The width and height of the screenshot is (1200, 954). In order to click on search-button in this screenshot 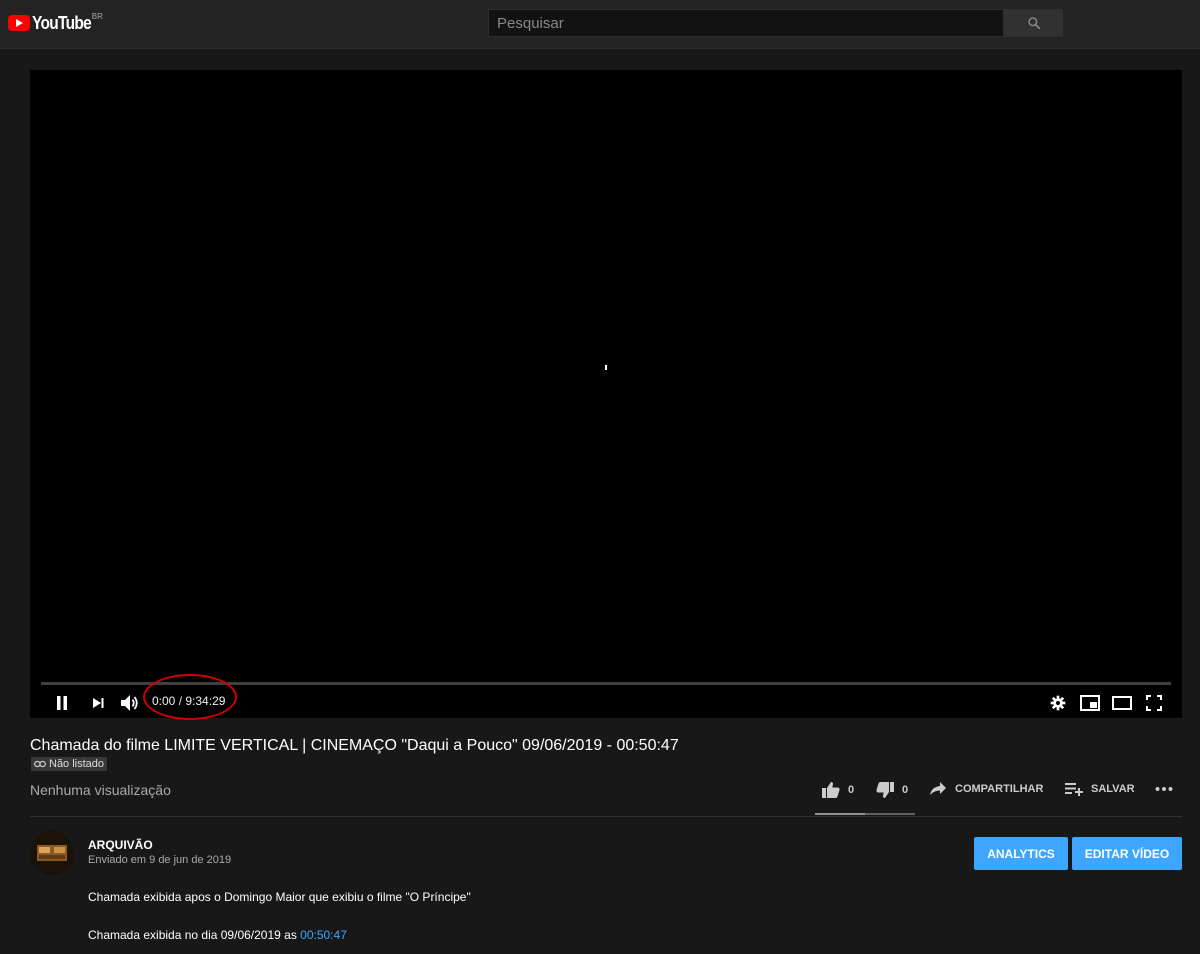, I will do `click(1033, 23)`.